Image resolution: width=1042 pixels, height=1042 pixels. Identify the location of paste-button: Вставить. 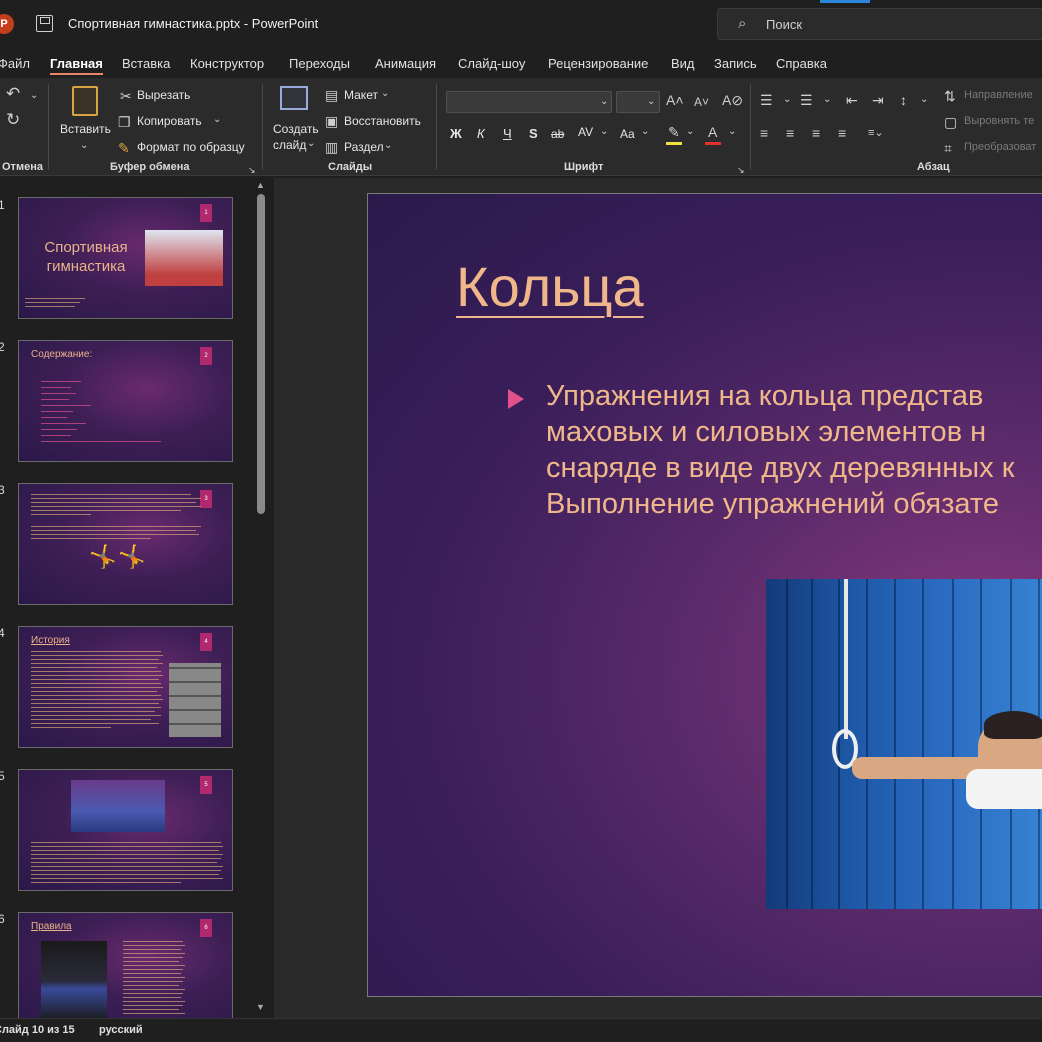
(85, 129).